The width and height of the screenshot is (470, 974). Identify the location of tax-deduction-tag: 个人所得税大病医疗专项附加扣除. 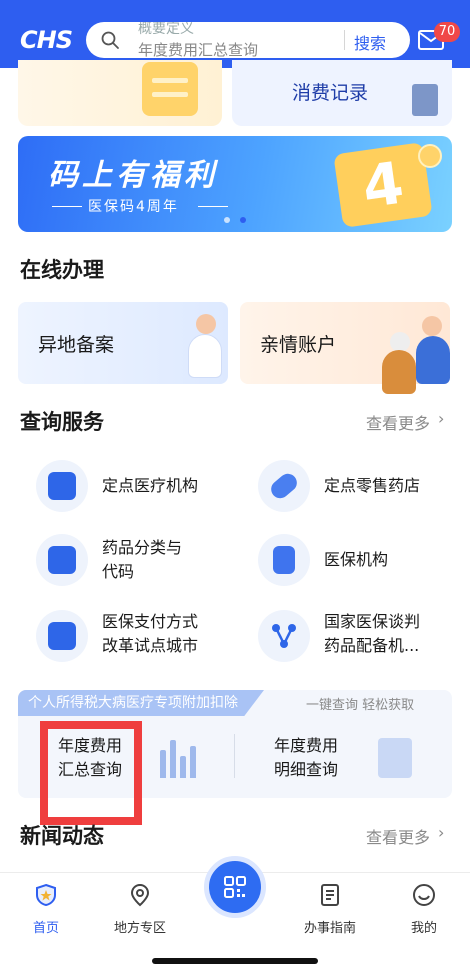
(141, 703).